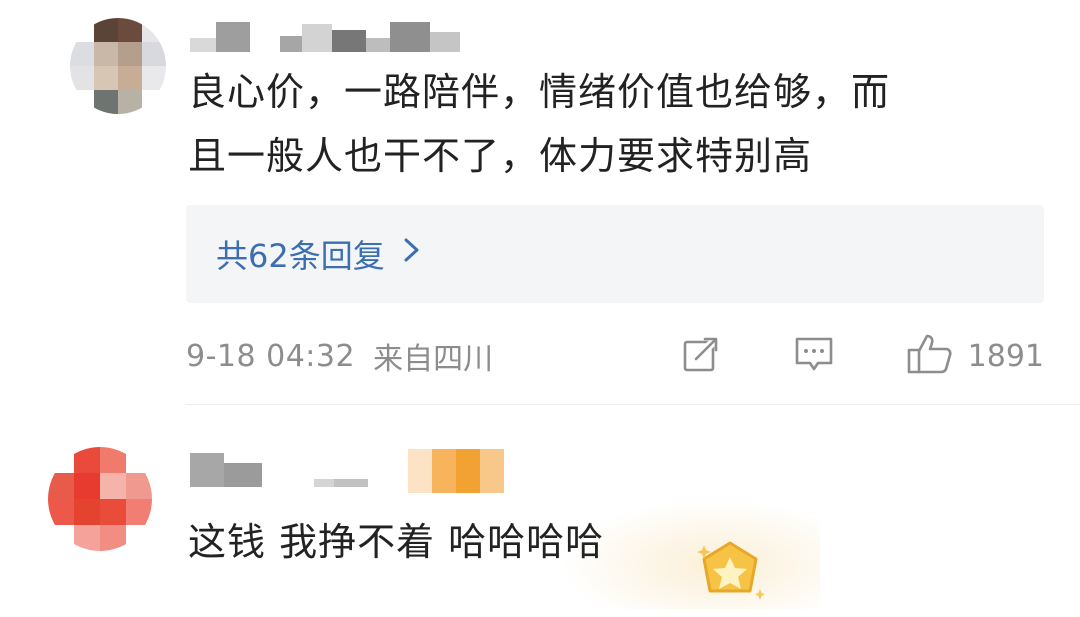  I want to click on comment-date: 9-18 04:32, so click(271, 356).